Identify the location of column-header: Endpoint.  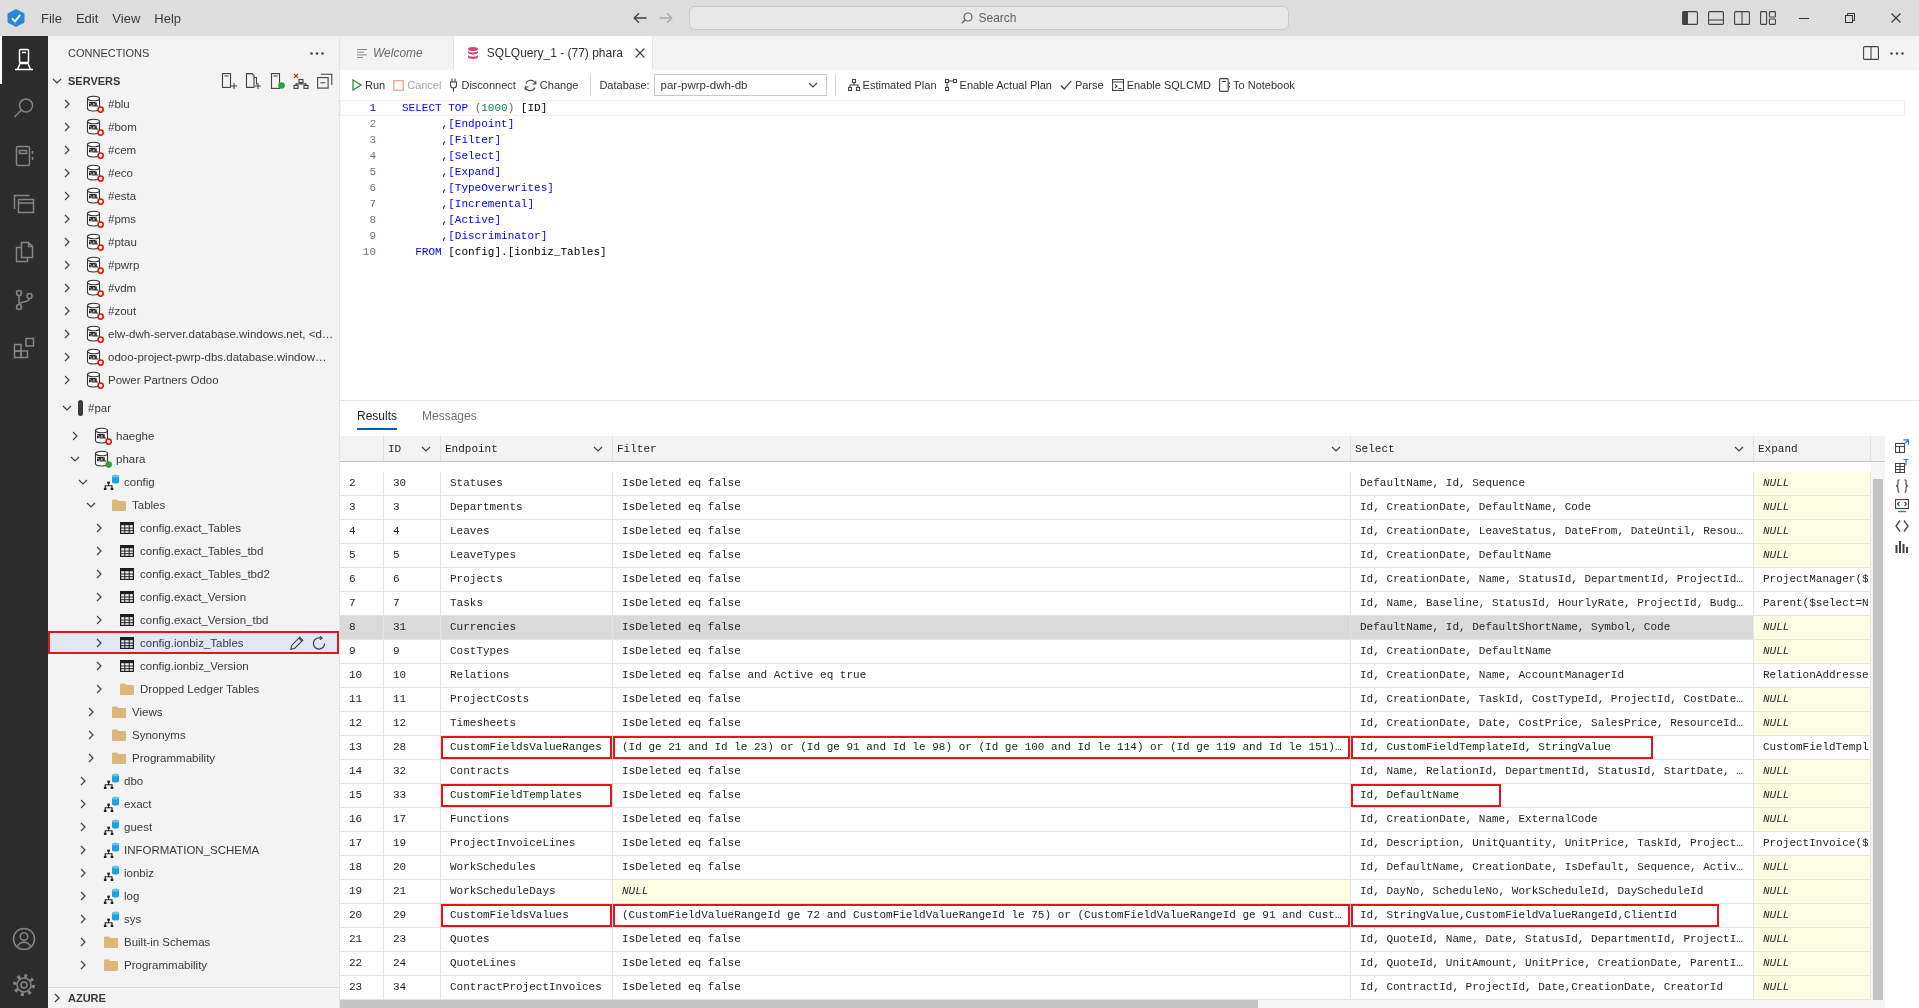
(527, 448).